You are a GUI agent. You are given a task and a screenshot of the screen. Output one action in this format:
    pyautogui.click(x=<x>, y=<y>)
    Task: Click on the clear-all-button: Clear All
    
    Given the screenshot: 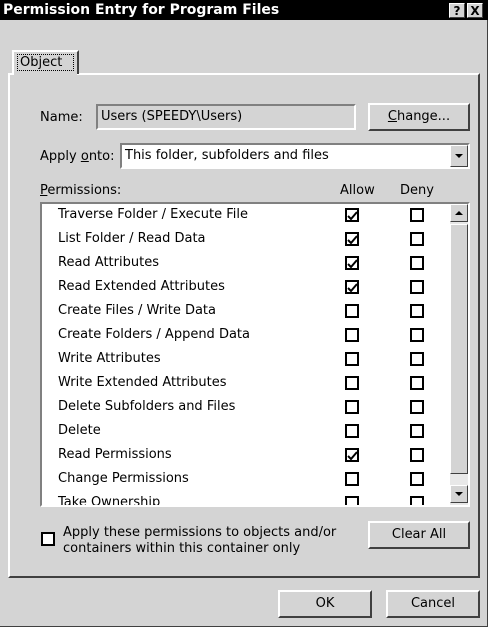 What is the action you would take?
    pyautogui.click(x=419, y=535)
    